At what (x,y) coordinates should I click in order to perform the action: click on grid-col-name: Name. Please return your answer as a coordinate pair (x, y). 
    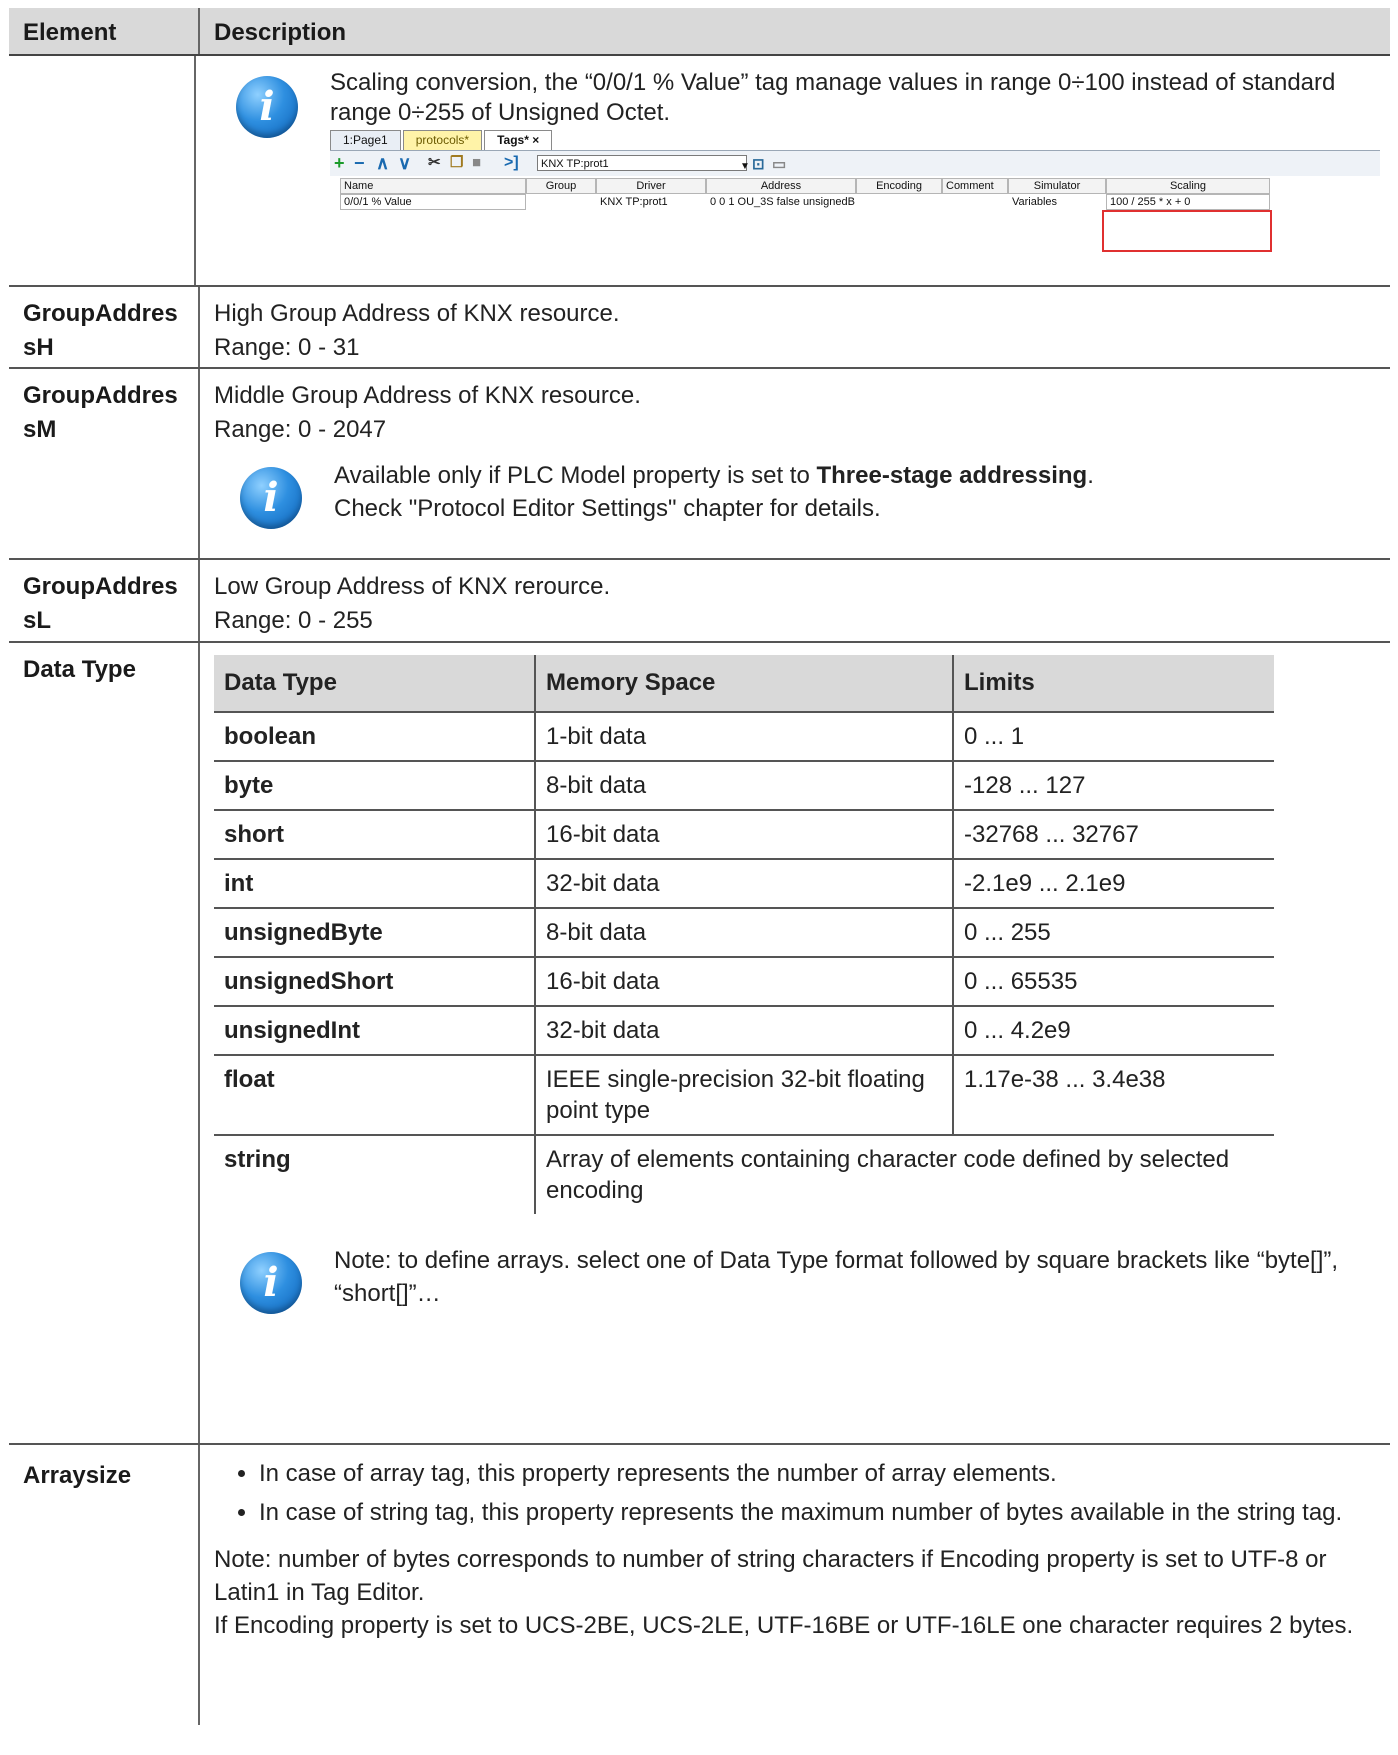
    Looking at the image, I should click on (433, 186).